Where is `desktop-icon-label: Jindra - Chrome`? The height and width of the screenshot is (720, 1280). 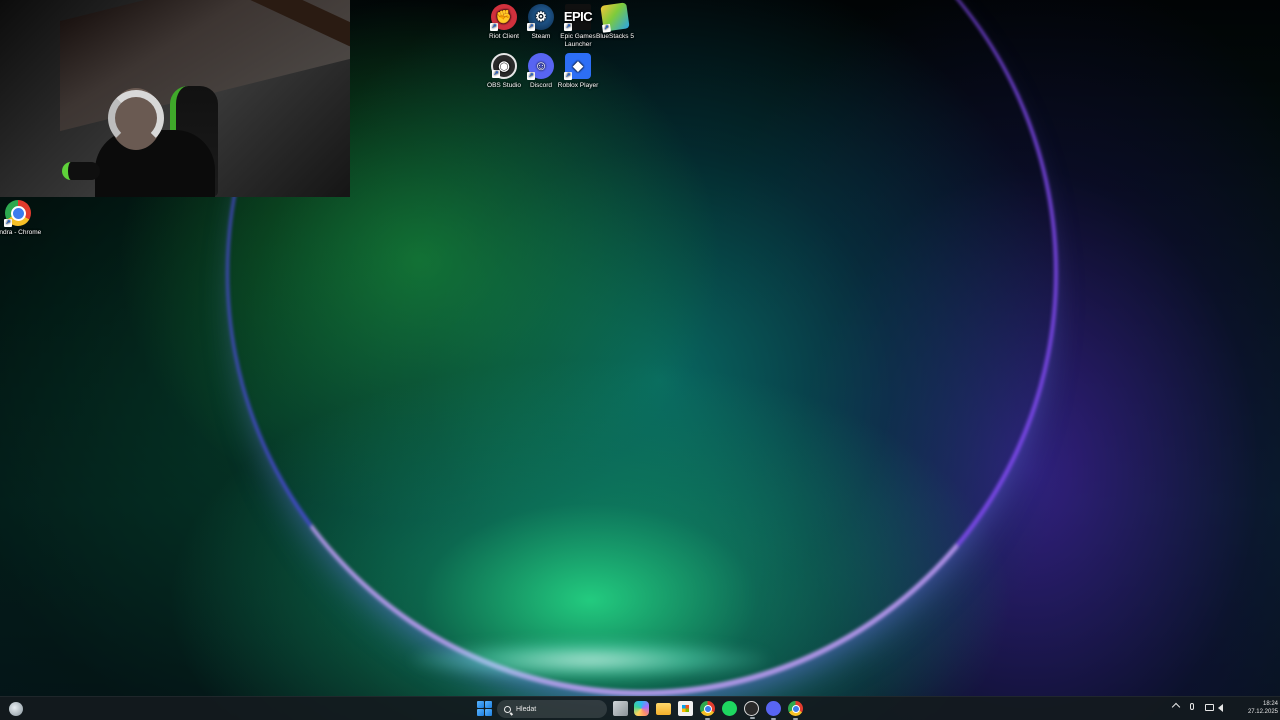
desktop-icon-label: Jindra - Chrome is located at coordinates (21, 232).